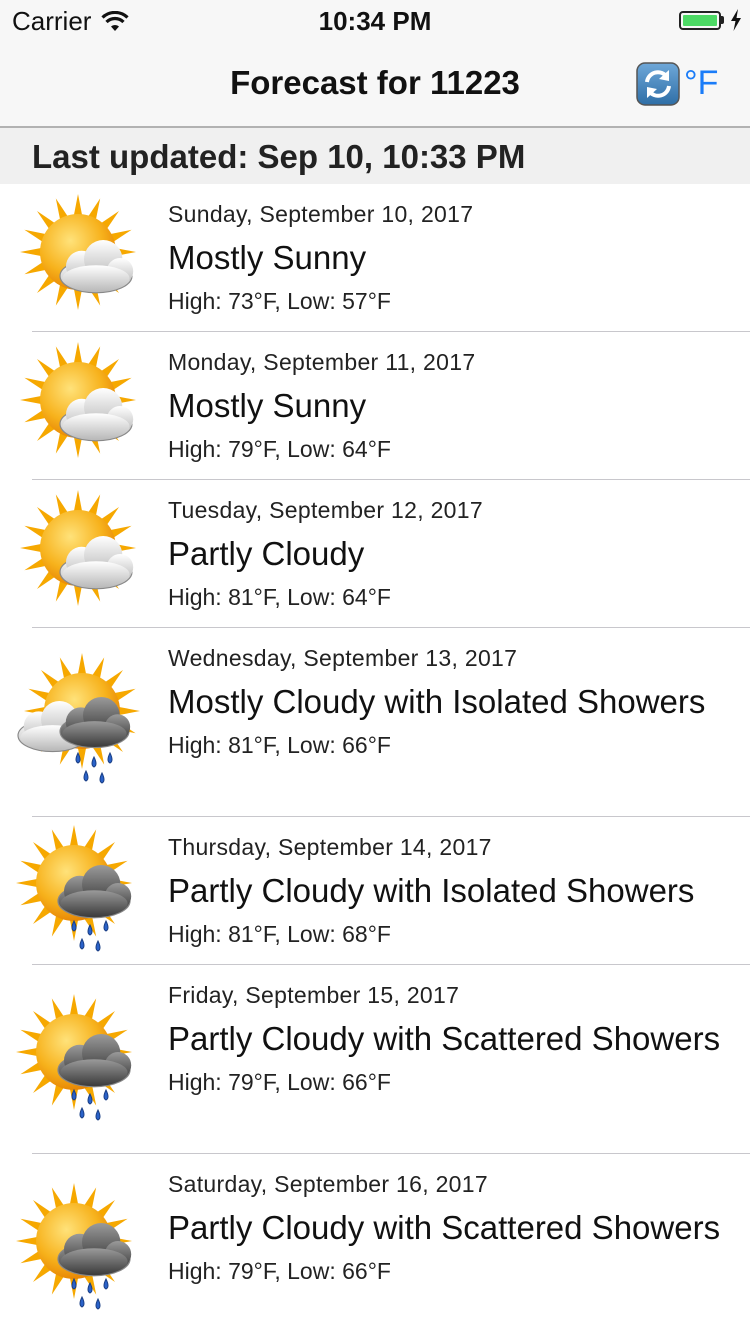 This screenshot has width=750, height=1334. I want to click on charging-bolt-icon, so click(736, 20).